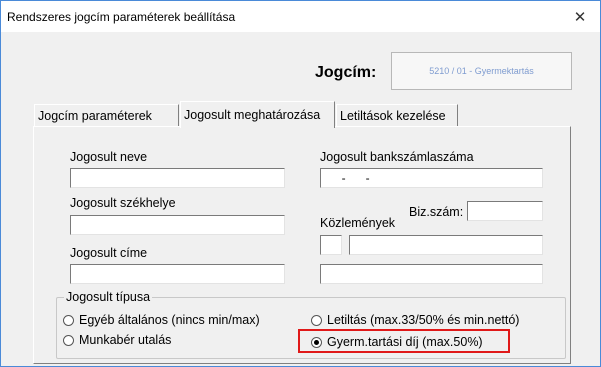 The image size is (601, 367). I want to click on seat-label: Jogosult székhelye, so click(123, 203).